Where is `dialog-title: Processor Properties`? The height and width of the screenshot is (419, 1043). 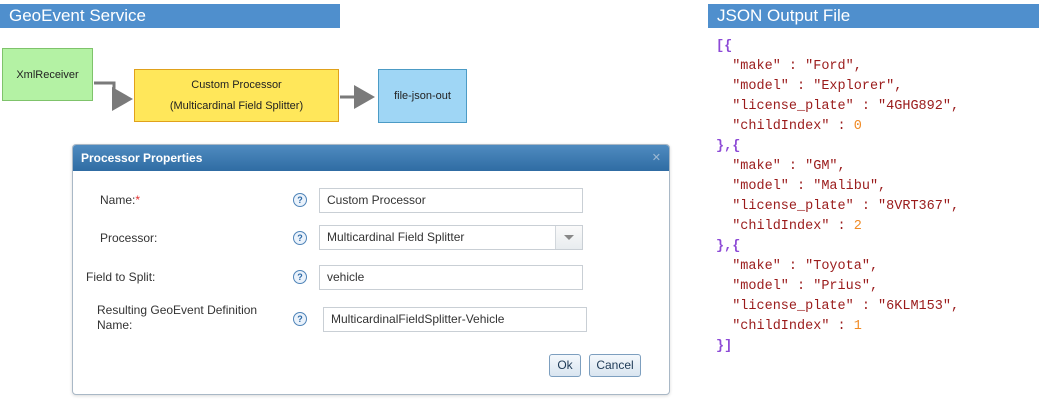
dialog-title: Processor Properties is located at coordinates (142, 158).